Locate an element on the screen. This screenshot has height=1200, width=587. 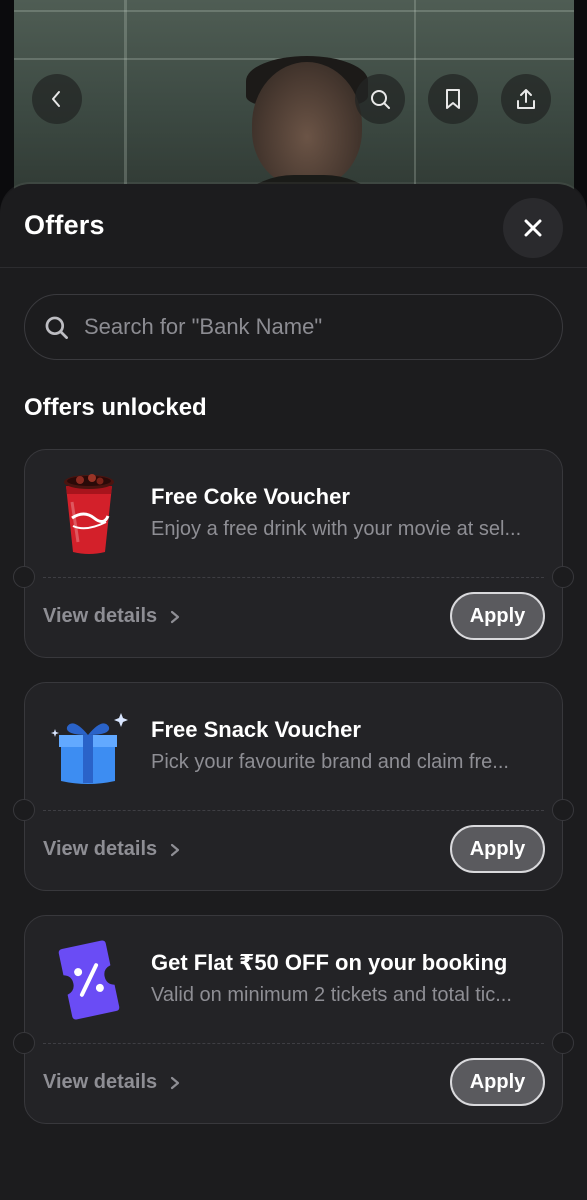
close-icon is located at coordinates (533, 228).